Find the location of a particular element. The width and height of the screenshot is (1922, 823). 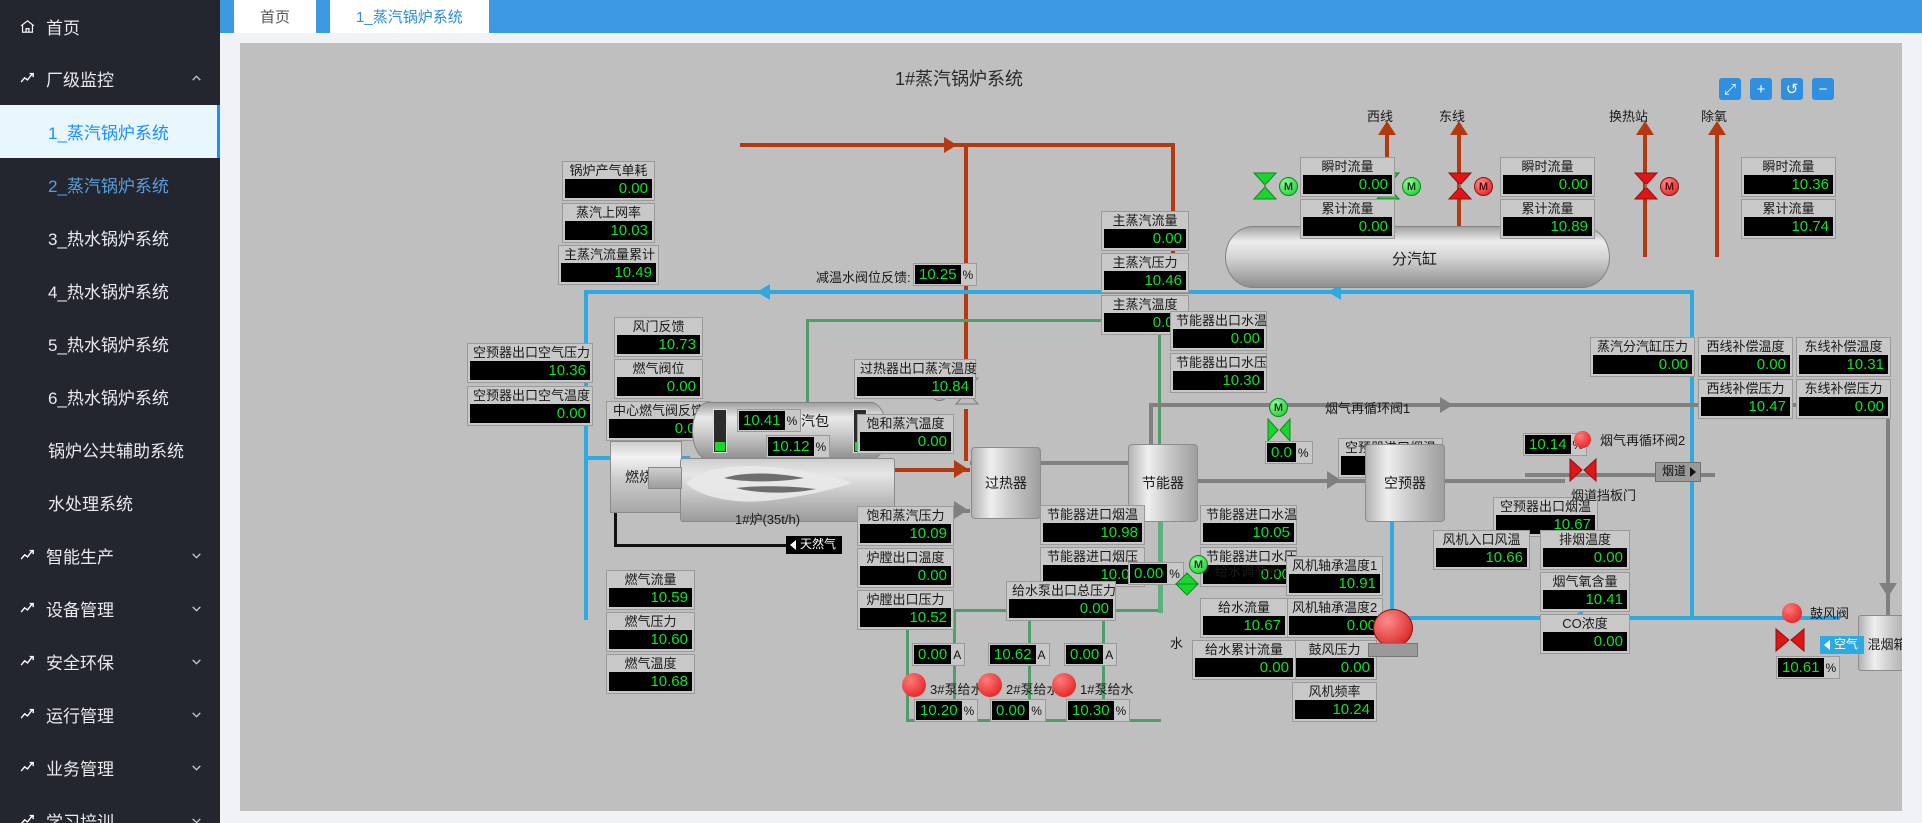

metric-label: 鼓风压力 is located at coordinates (1334, 649).